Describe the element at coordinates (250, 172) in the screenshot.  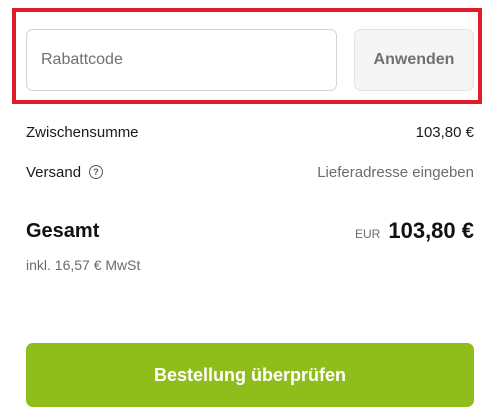
I see `shipping-row: Versand ? Lieferadresse eingeben` at that location.